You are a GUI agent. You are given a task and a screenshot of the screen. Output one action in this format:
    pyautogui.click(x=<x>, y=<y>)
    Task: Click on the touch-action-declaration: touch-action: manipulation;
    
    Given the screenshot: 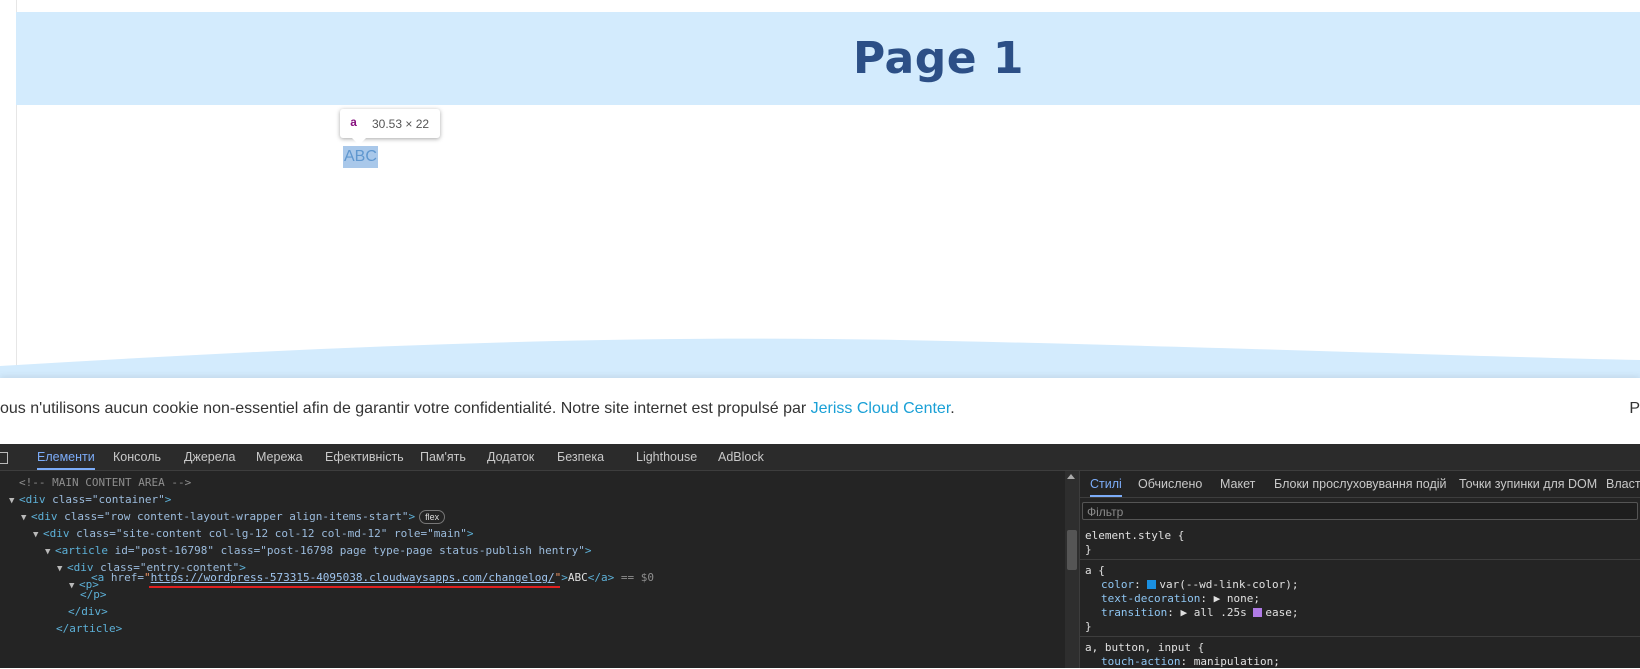 What is the action you would take?
    pyautogui.click(x=1190, y=662)
    